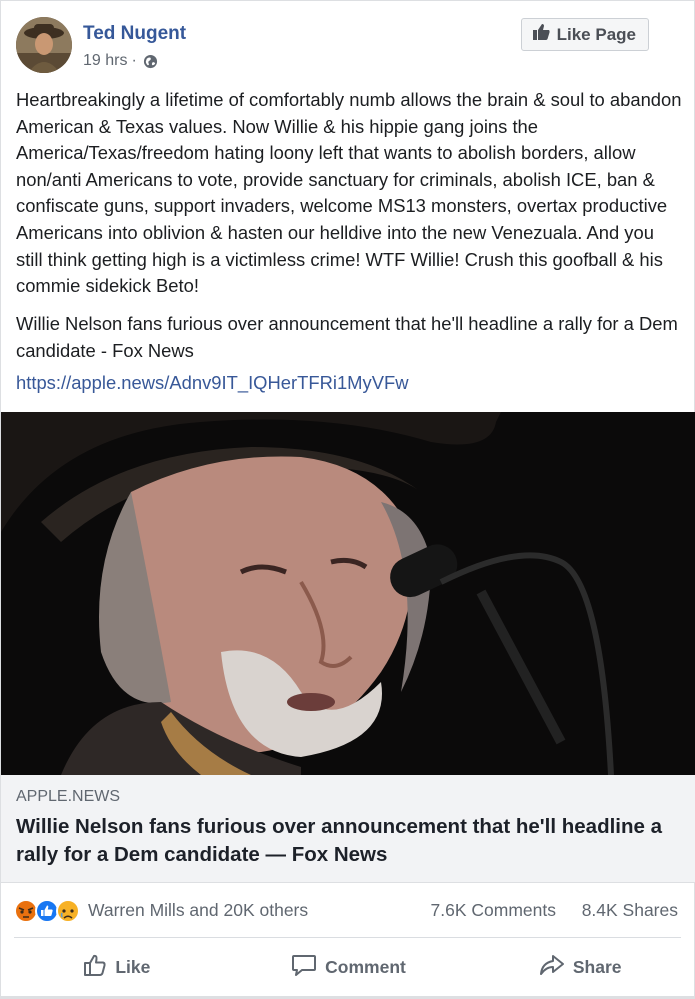 The height and width of the screenshot is (999, 695). I want to click on share-button: Share, so click(579, 967).